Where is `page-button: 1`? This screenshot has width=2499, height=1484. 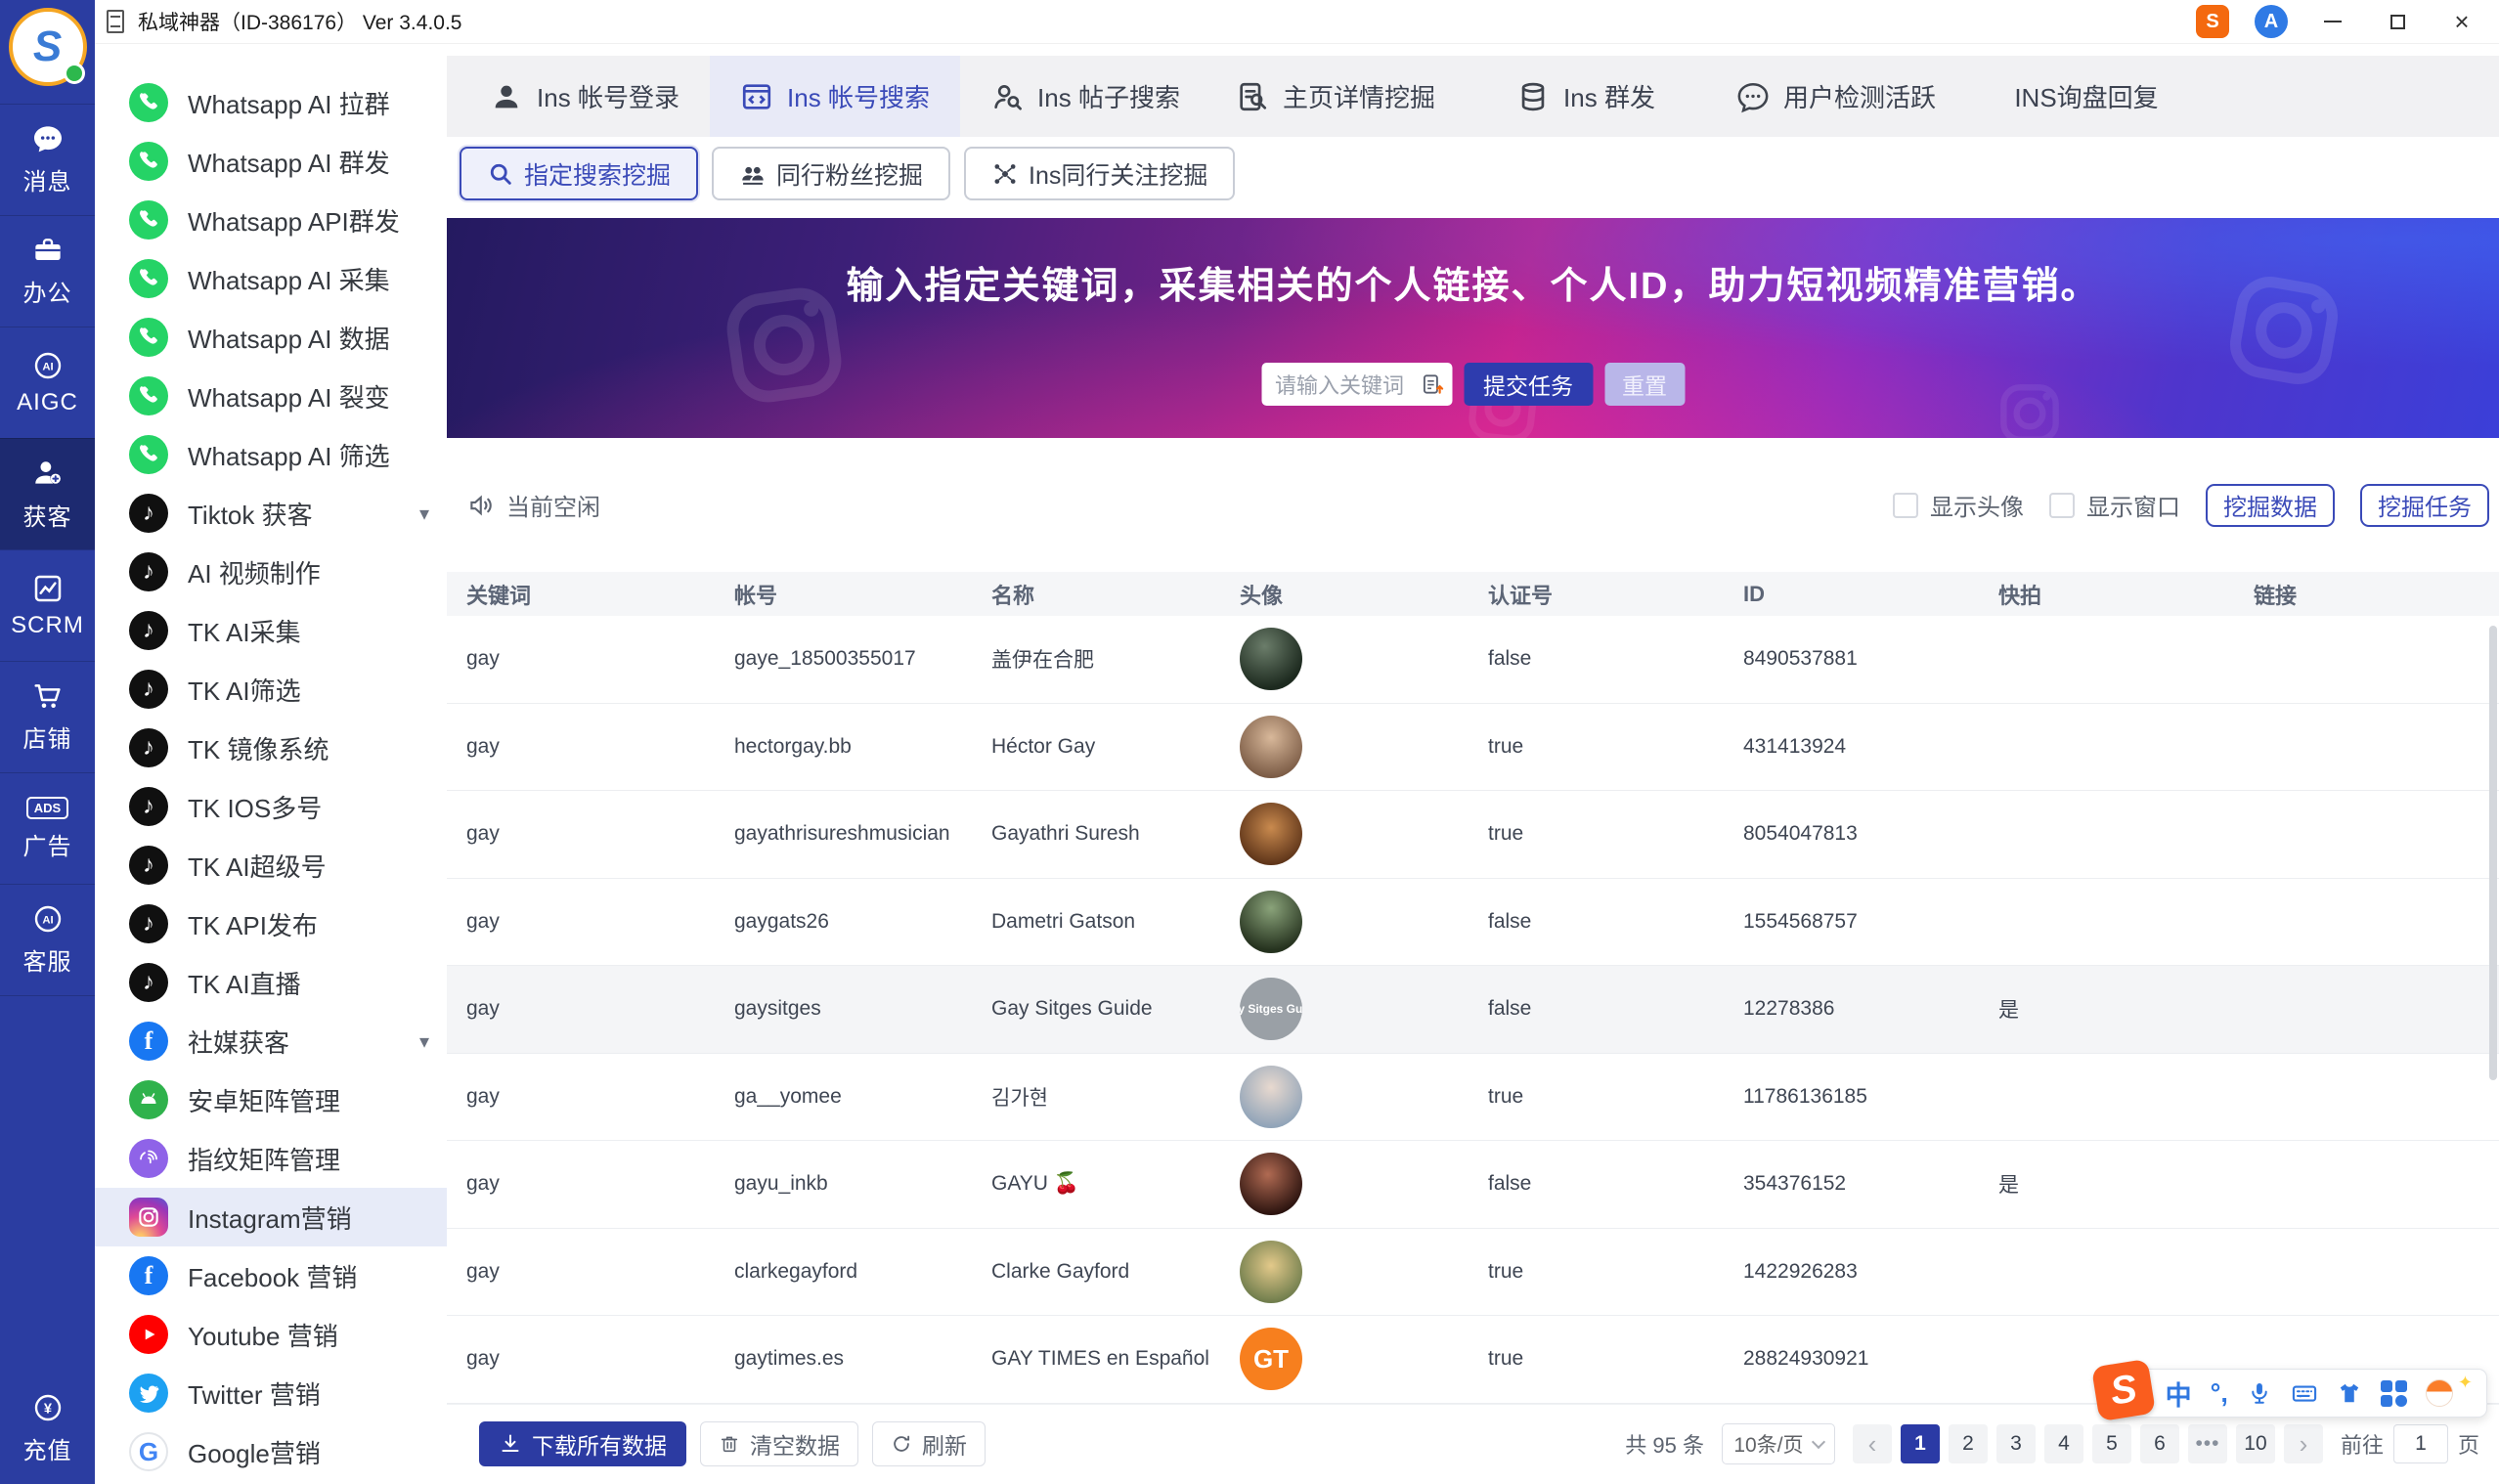
page-button: 1 is located at coordinates (1920, 1444).